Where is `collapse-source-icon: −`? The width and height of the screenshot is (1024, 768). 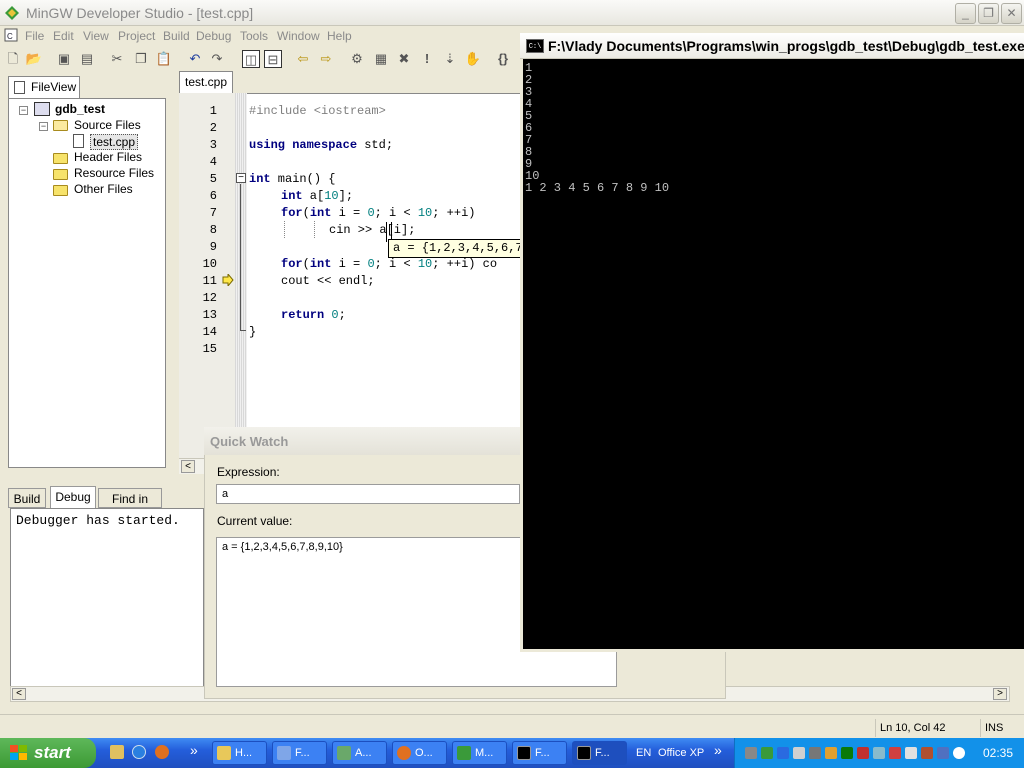
collapse-source-icon: − is located at coordinates (43, 126).